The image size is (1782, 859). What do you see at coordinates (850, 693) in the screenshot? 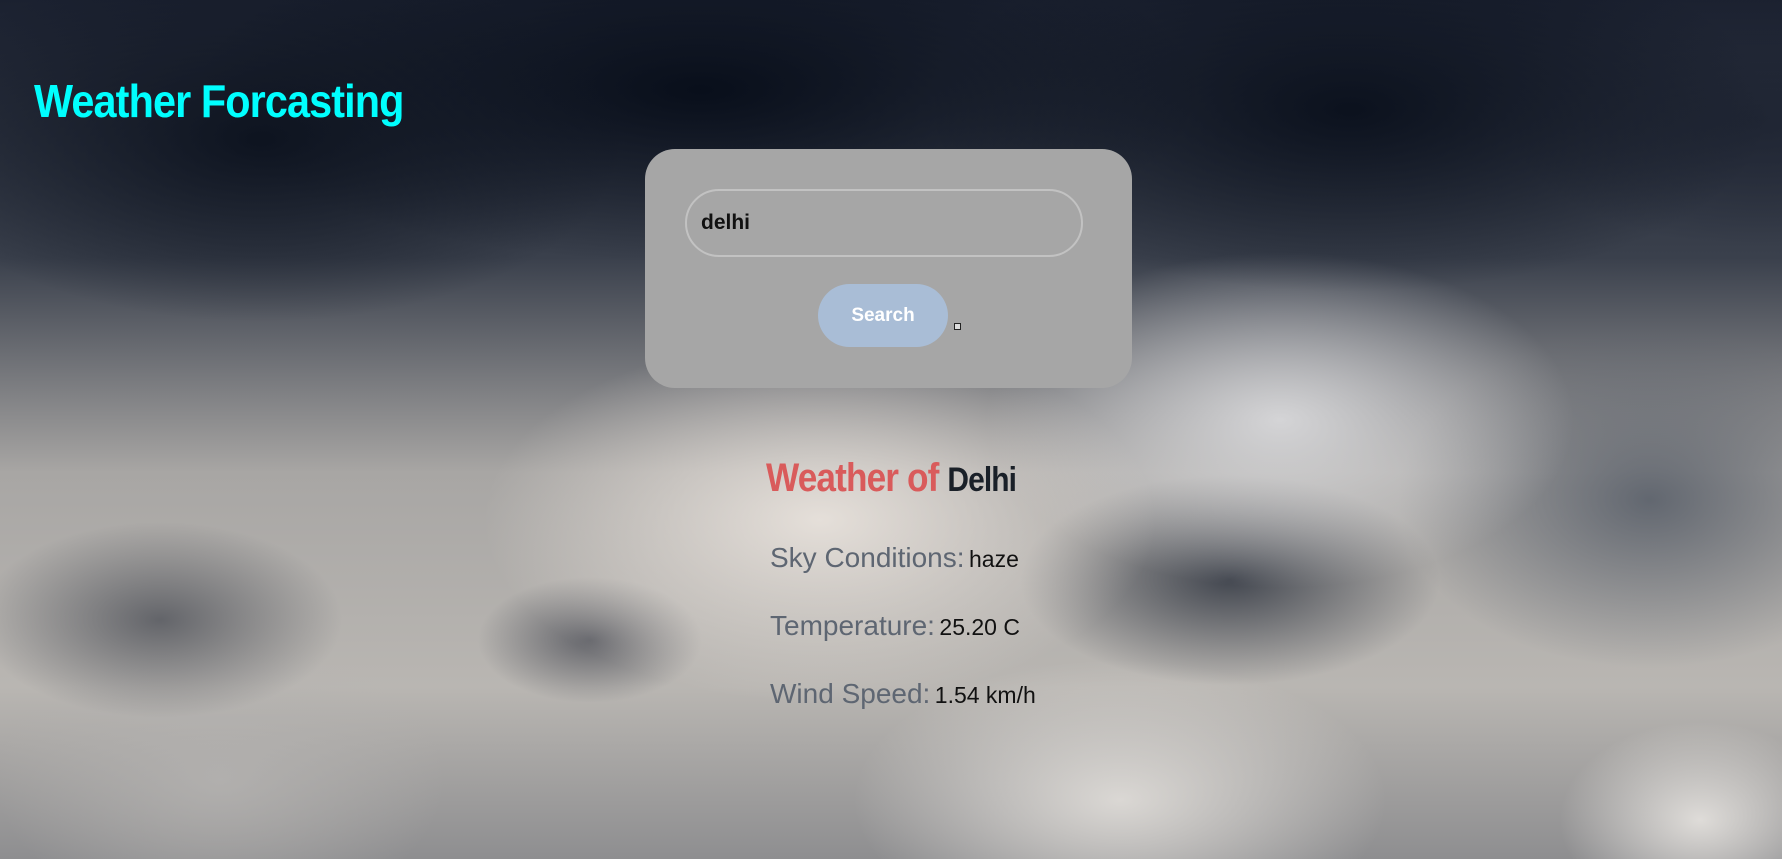
I see `wind-speed-label: Wind Speed:` at bounding box center [850, 693].